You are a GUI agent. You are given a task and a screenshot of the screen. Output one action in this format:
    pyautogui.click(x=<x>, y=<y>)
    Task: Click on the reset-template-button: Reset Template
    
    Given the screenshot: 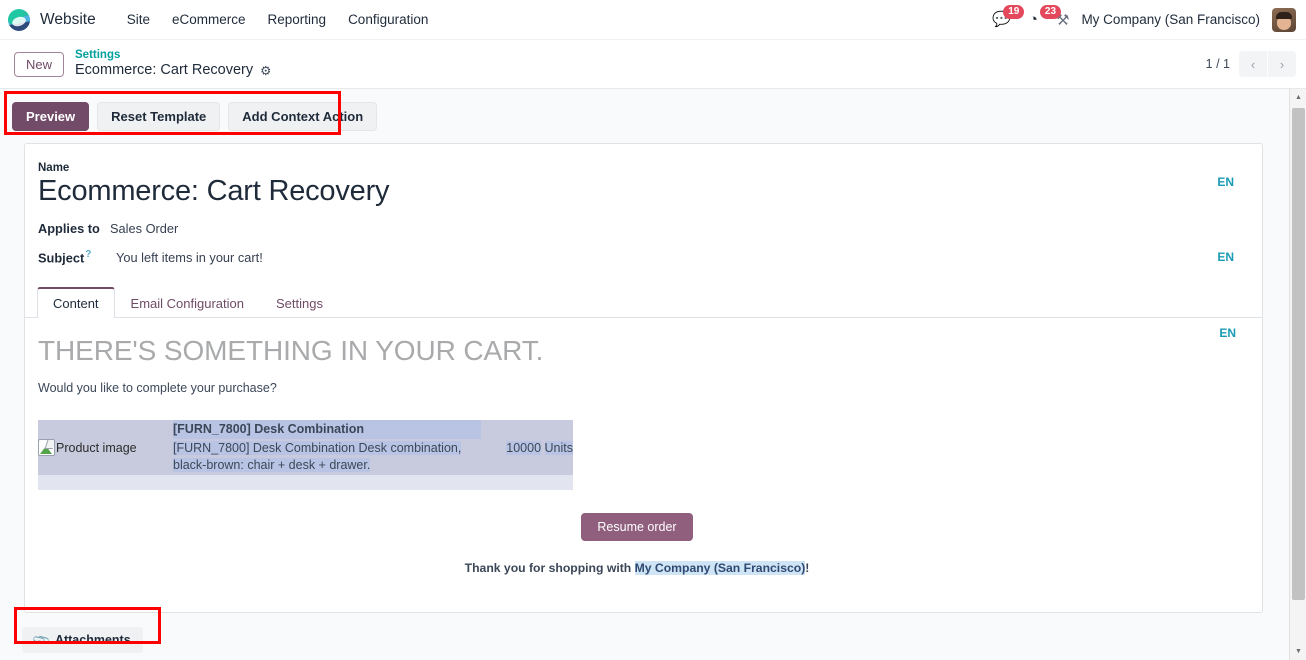 What is the action you would take?
    pyautogui.click(x=159, y=116)
    